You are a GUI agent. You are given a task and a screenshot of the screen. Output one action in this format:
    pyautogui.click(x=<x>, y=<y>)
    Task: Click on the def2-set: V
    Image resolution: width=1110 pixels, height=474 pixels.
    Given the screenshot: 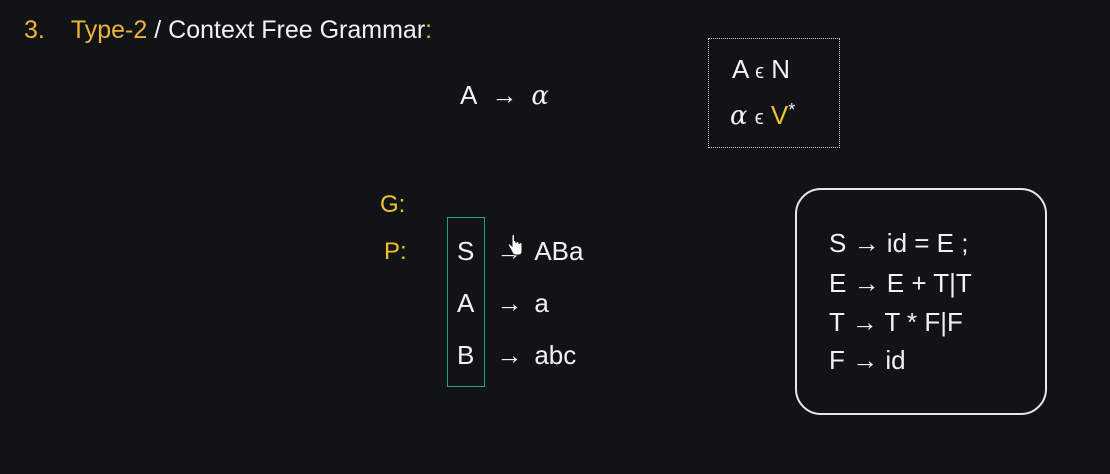 What is the action you would take?
    pyautogui.click(x=779, y=115)
    